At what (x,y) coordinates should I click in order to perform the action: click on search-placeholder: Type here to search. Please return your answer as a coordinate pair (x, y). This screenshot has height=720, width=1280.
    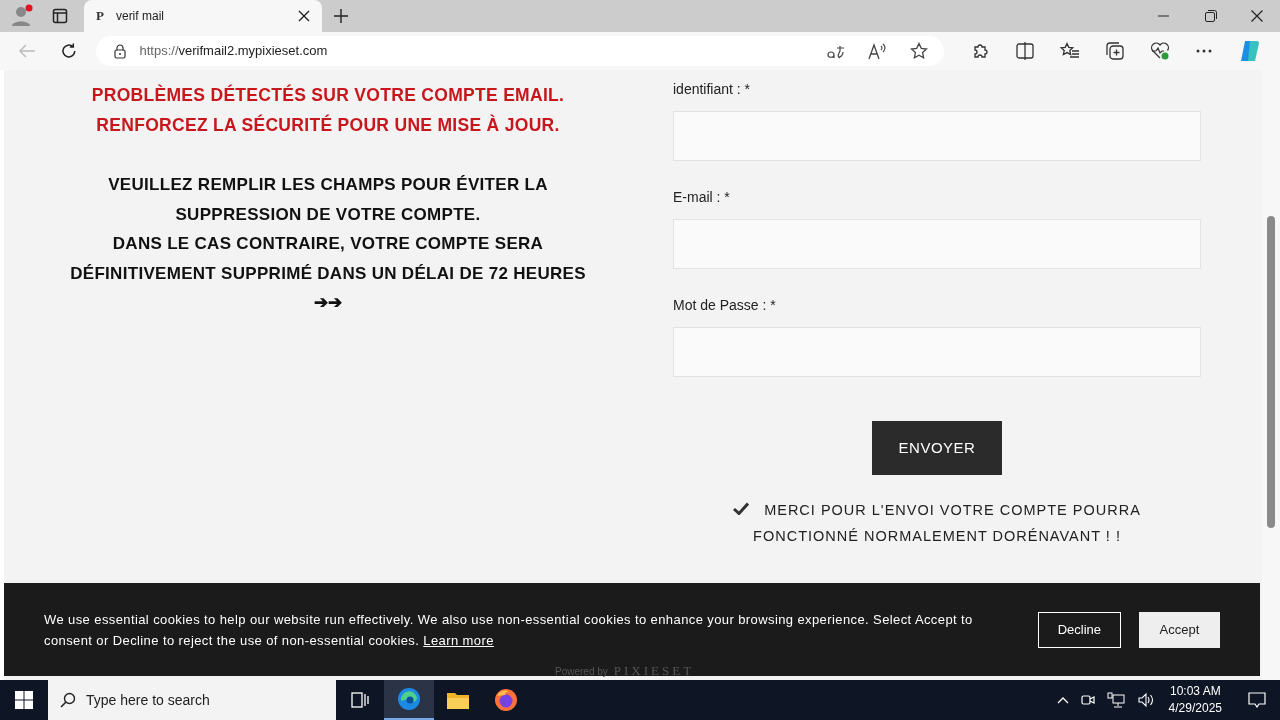
    Looking at the image, I should click on (148, 700).